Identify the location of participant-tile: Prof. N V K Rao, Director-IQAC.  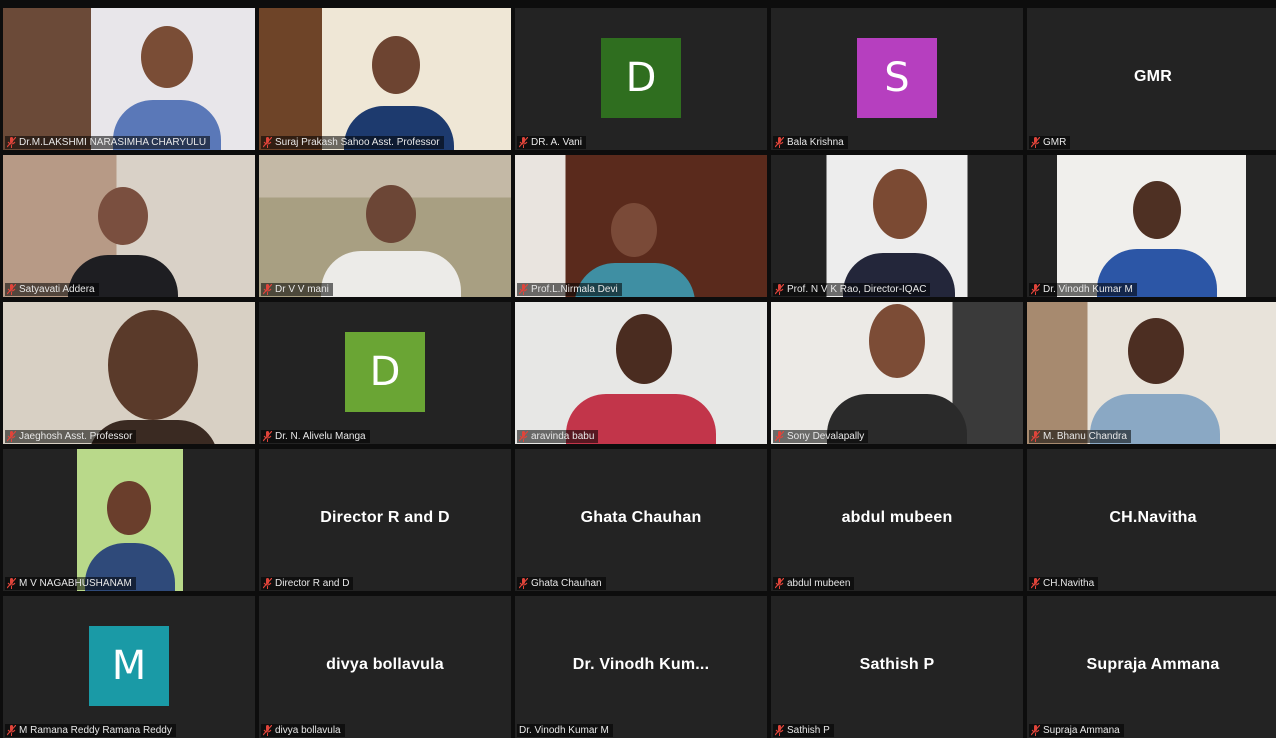
(897, 226).